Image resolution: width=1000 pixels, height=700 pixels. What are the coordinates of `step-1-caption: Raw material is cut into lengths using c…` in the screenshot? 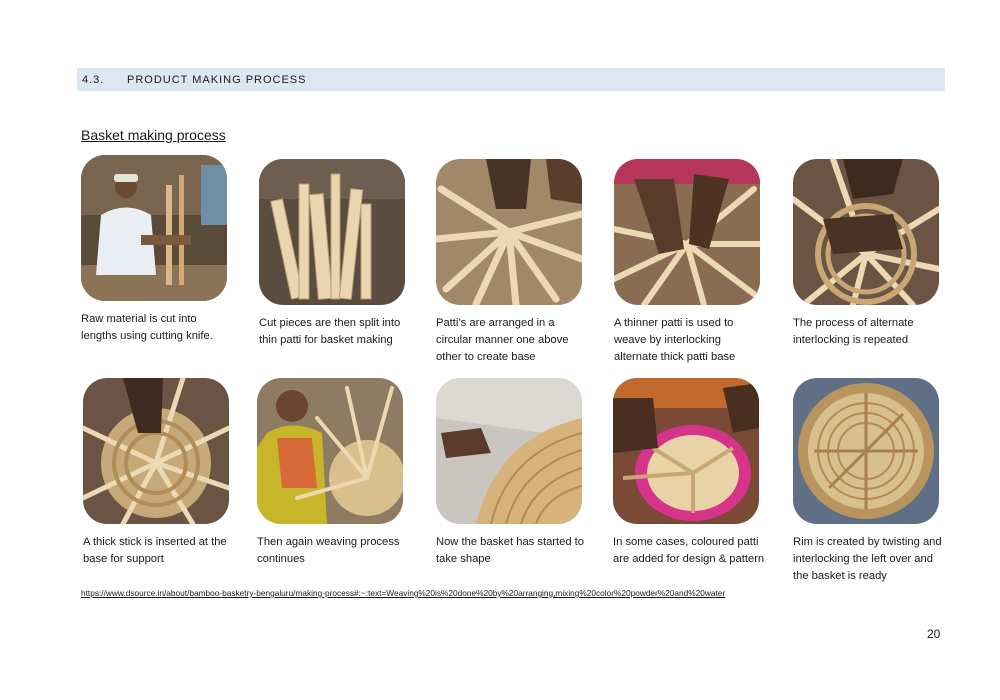 It's located at (147, 327).